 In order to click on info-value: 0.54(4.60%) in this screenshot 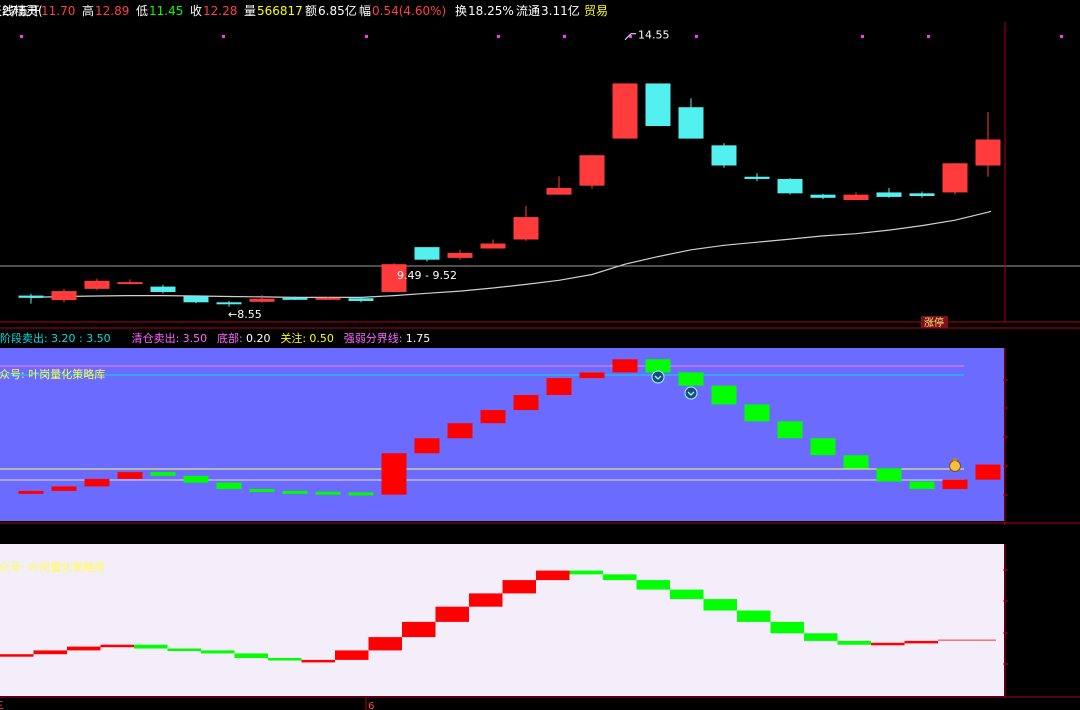, I will do `click(409, 11)`.